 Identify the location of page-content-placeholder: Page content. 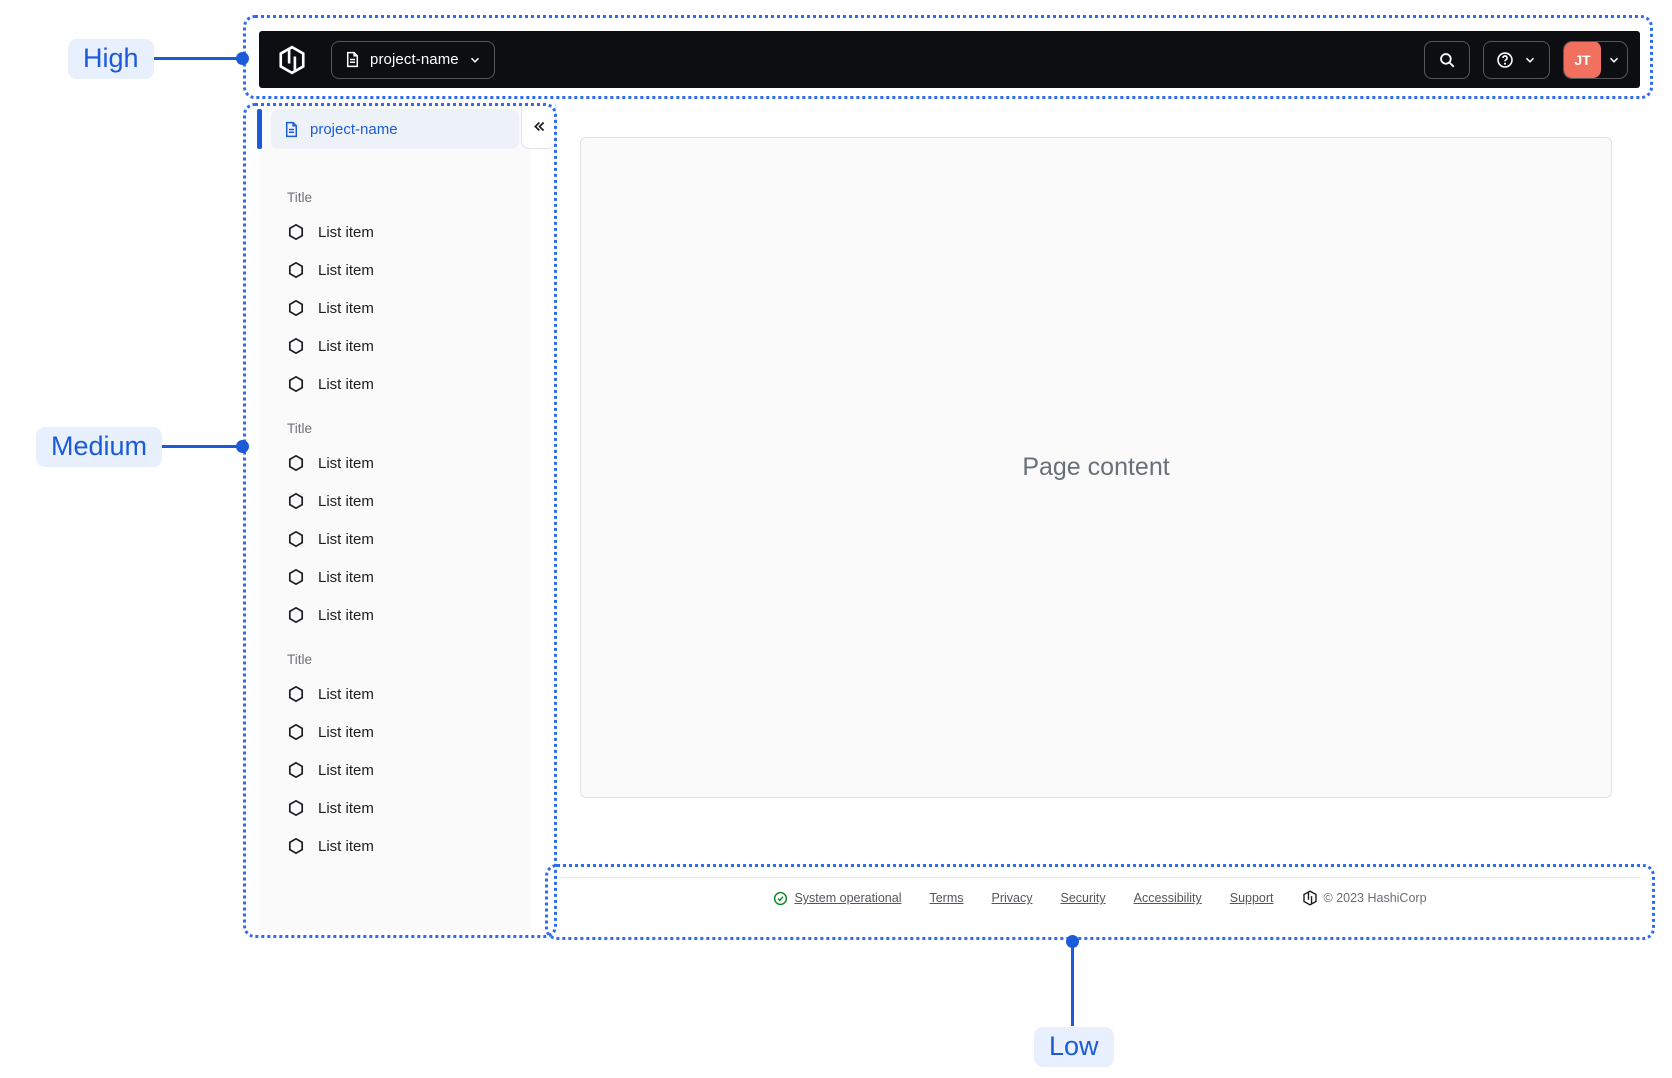
(1096, 467).